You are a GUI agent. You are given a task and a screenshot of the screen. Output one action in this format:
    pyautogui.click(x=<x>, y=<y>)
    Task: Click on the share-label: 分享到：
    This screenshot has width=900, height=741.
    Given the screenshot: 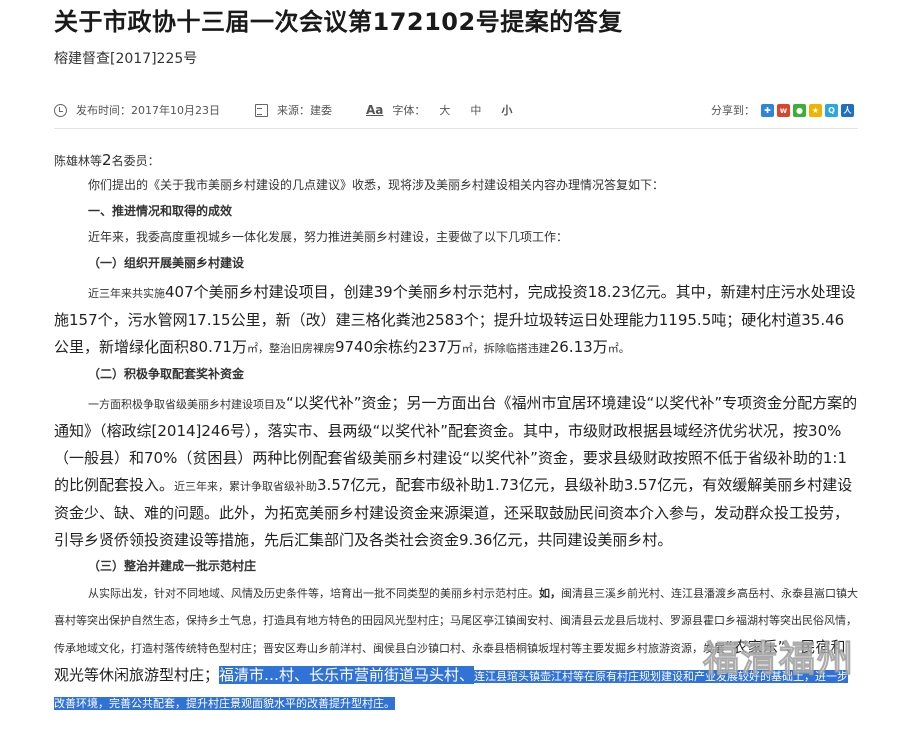 What is the action you would take?
    pyautogui.click(x=733, y=110)
    